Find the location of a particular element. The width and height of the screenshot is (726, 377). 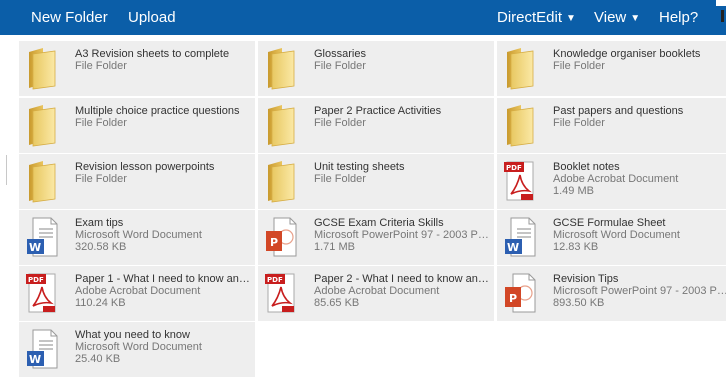

item-name: Glossaries is located at coordinates (402, 54).